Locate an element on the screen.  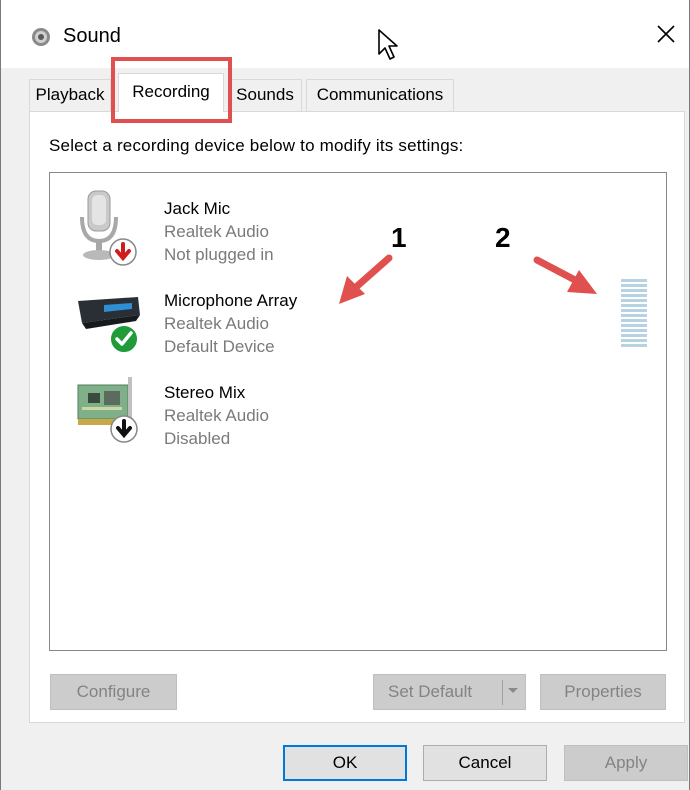
tab-label: Communications is located at coordinates (380, 94).